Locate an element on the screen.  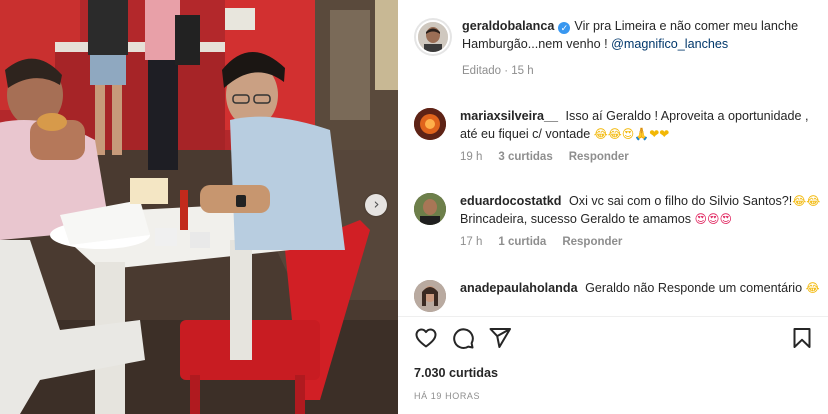
comment-time: 17 h is located at coordinates (471, 242).